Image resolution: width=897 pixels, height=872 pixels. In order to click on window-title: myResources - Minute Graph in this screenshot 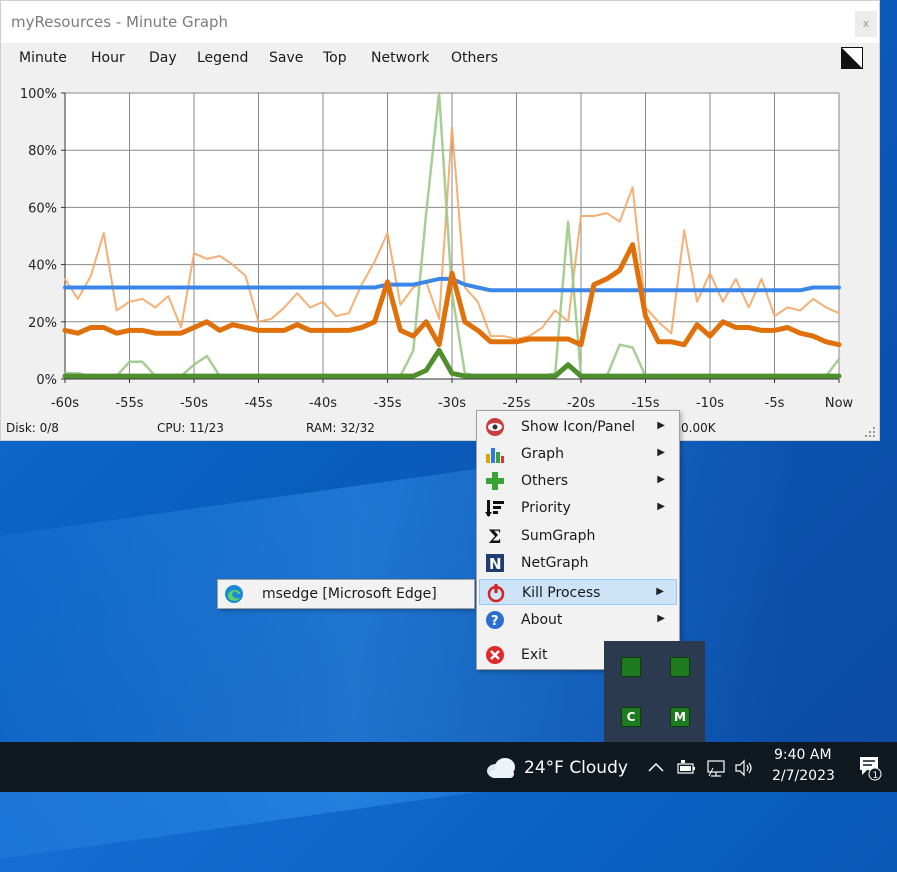, I will do `click(120, 22)`.